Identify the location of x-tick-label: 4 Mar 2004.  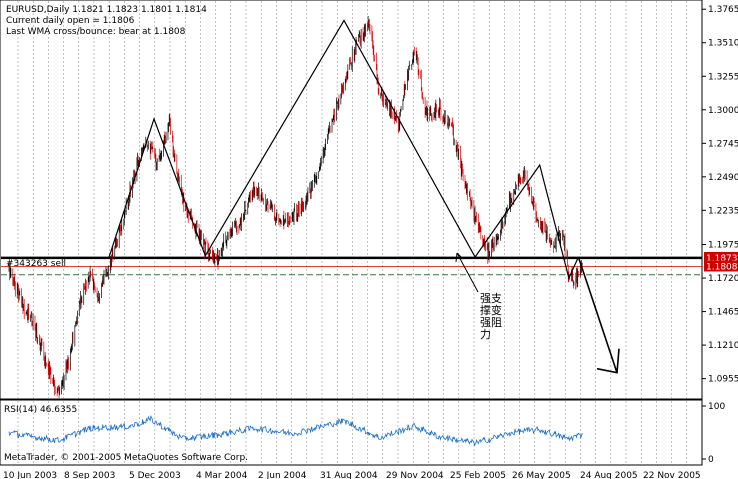
(222, 475).